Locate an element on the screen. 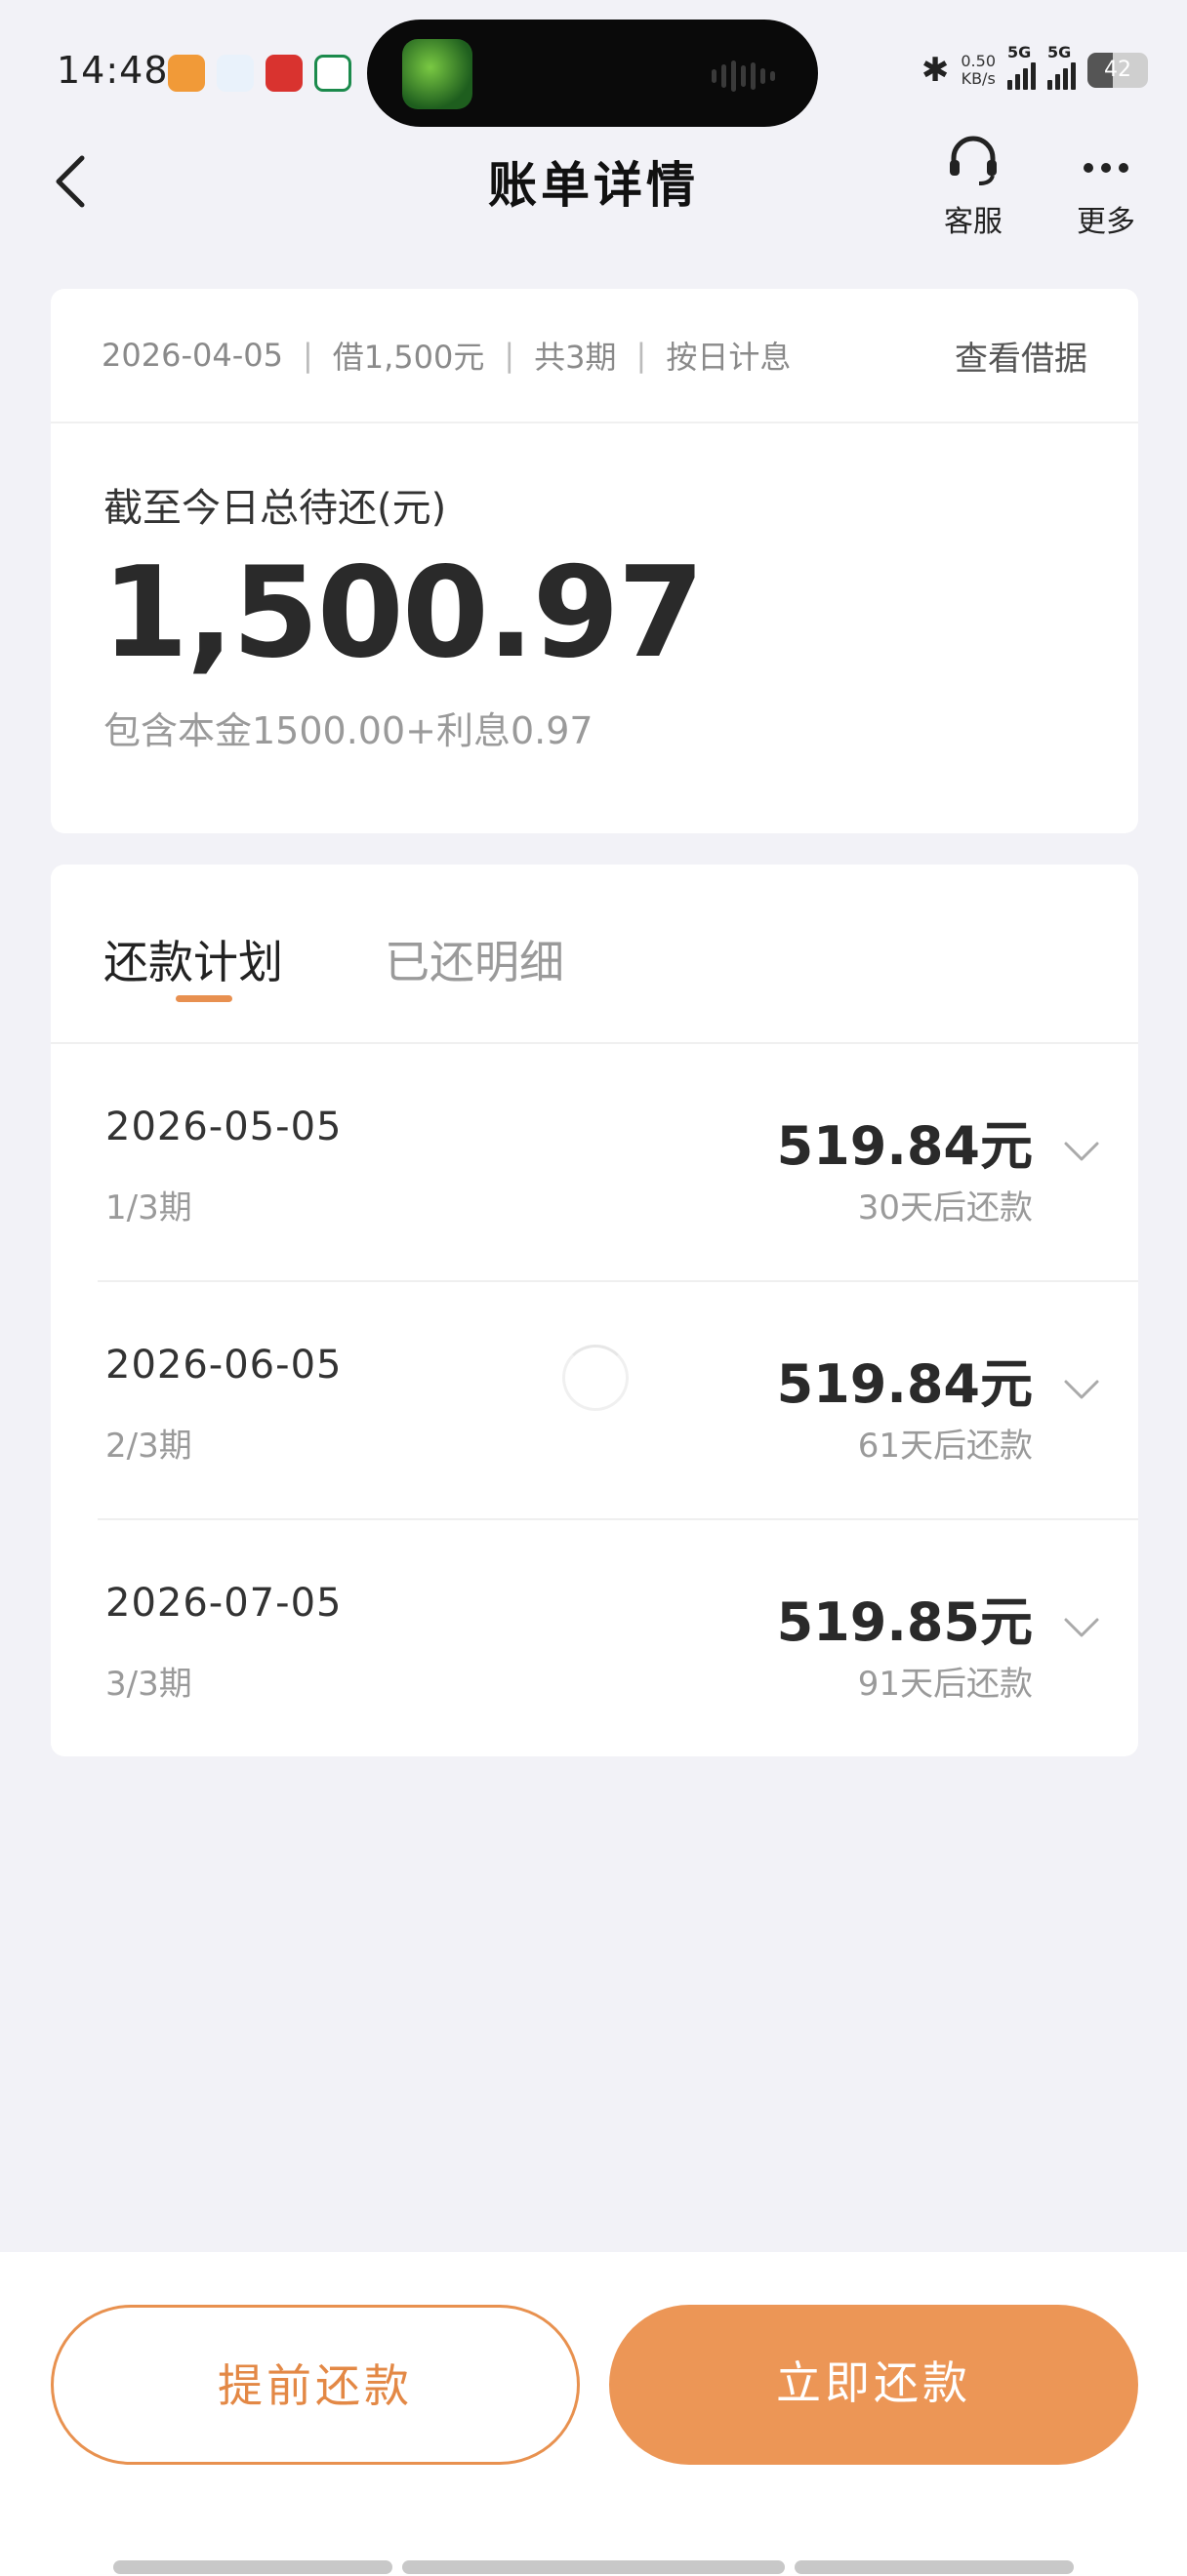 The image size is (1187, 2576). dynamic-island is located at coordinates (592, 73).